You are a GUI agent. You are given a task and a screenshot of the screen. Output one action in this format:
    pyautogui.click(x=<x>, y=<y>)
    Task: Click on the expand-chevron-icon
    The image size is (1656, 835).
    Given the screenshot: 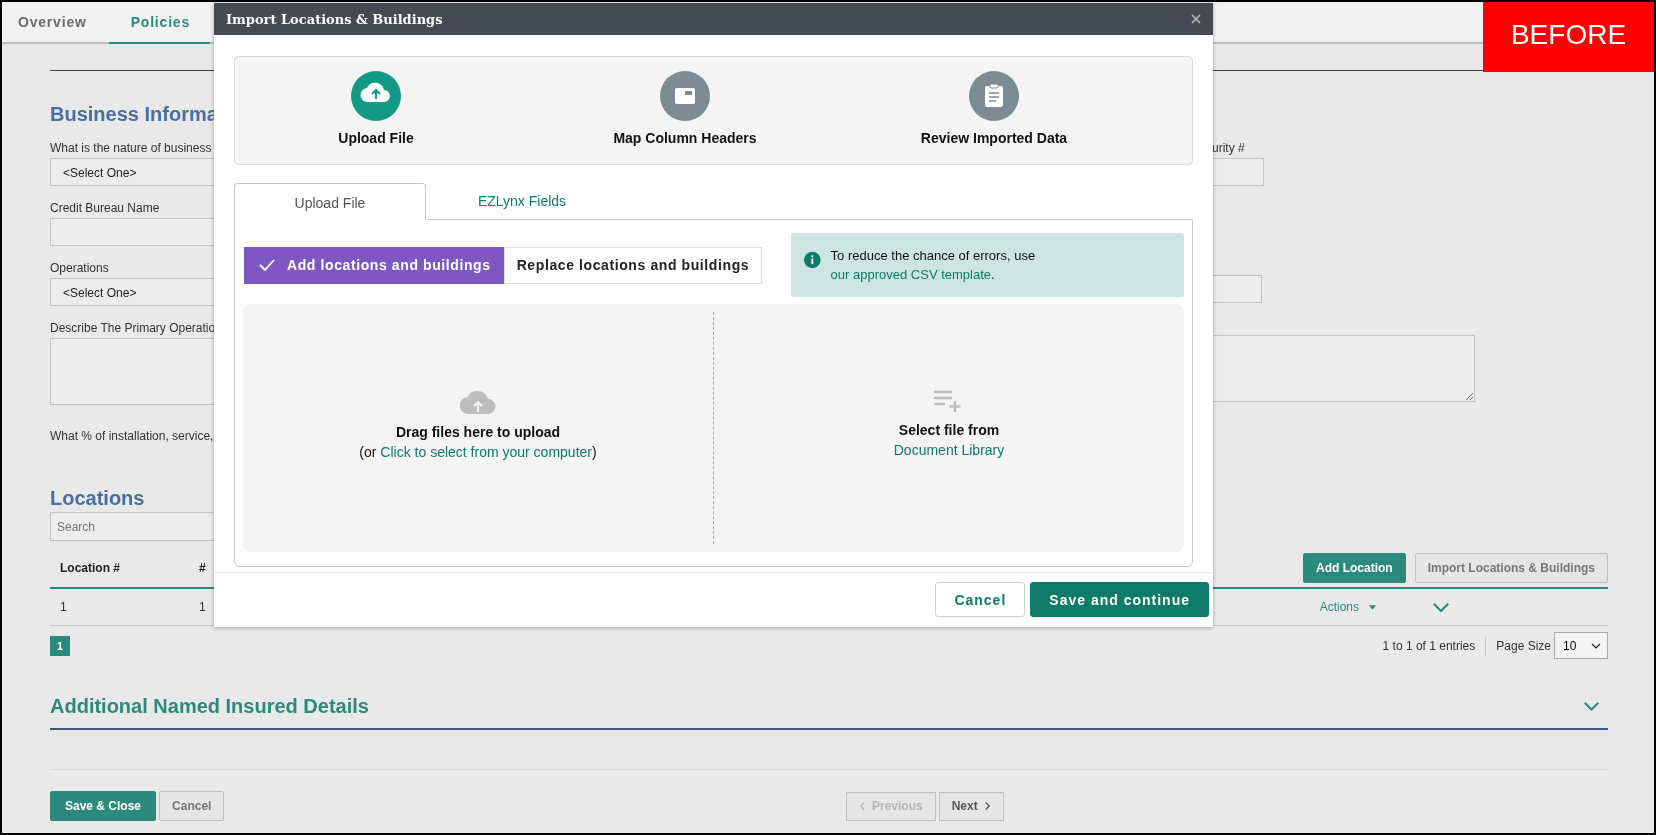 What is the action you would take?
    pyautogui.click(x=1441, y=607)
    